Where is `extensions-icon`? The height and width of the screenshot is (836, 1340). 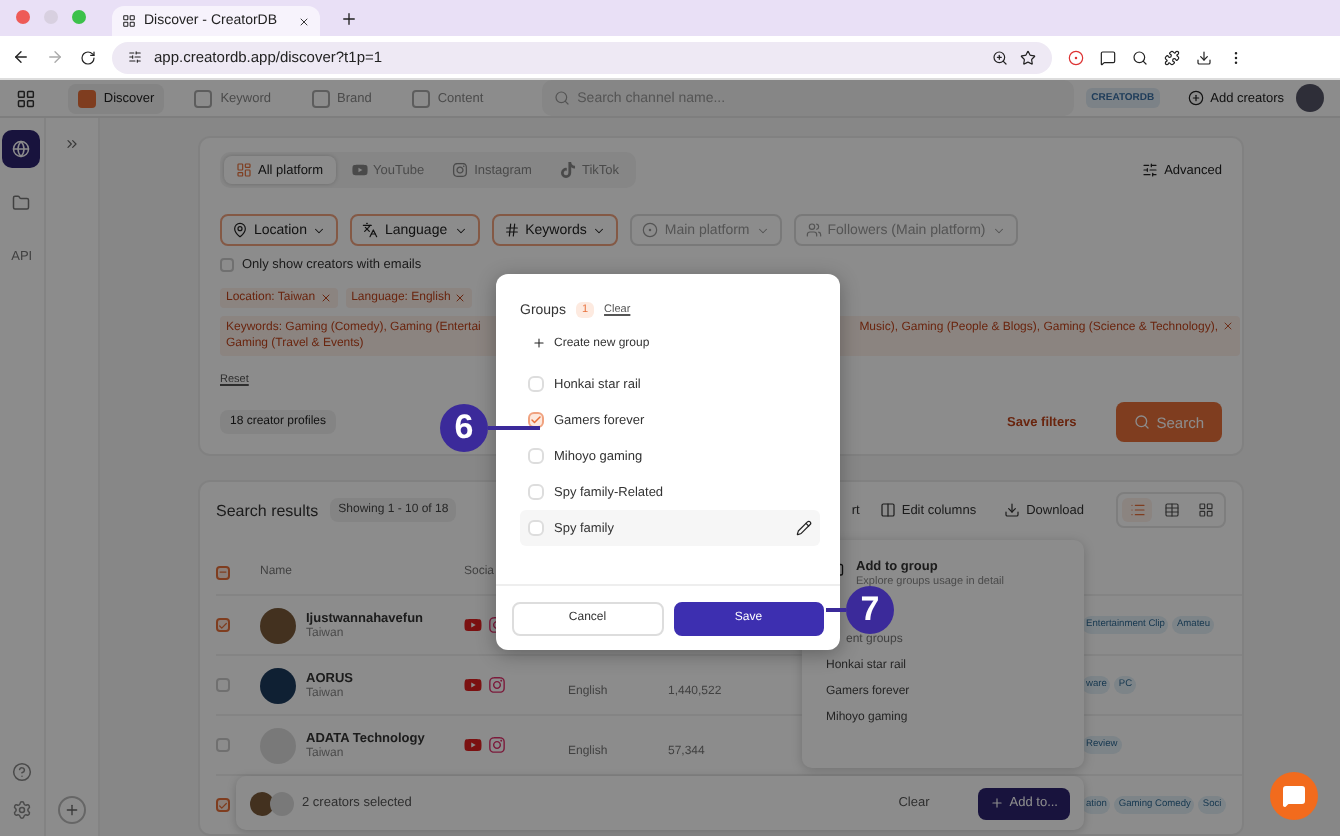 extensions-icon is located at coordinates (1172, 57).